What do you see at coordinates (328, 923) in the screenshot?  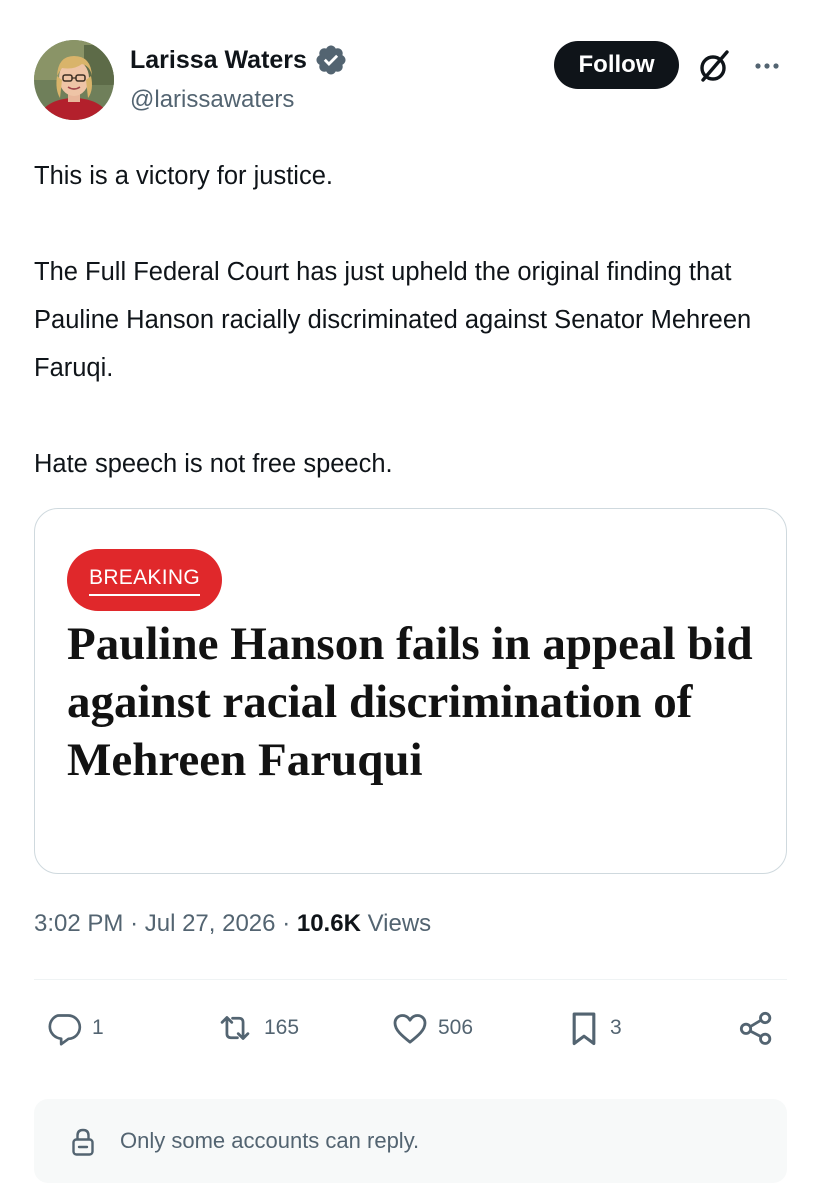 I see `views-count: 10.6K` at bounding box center [328, 923].